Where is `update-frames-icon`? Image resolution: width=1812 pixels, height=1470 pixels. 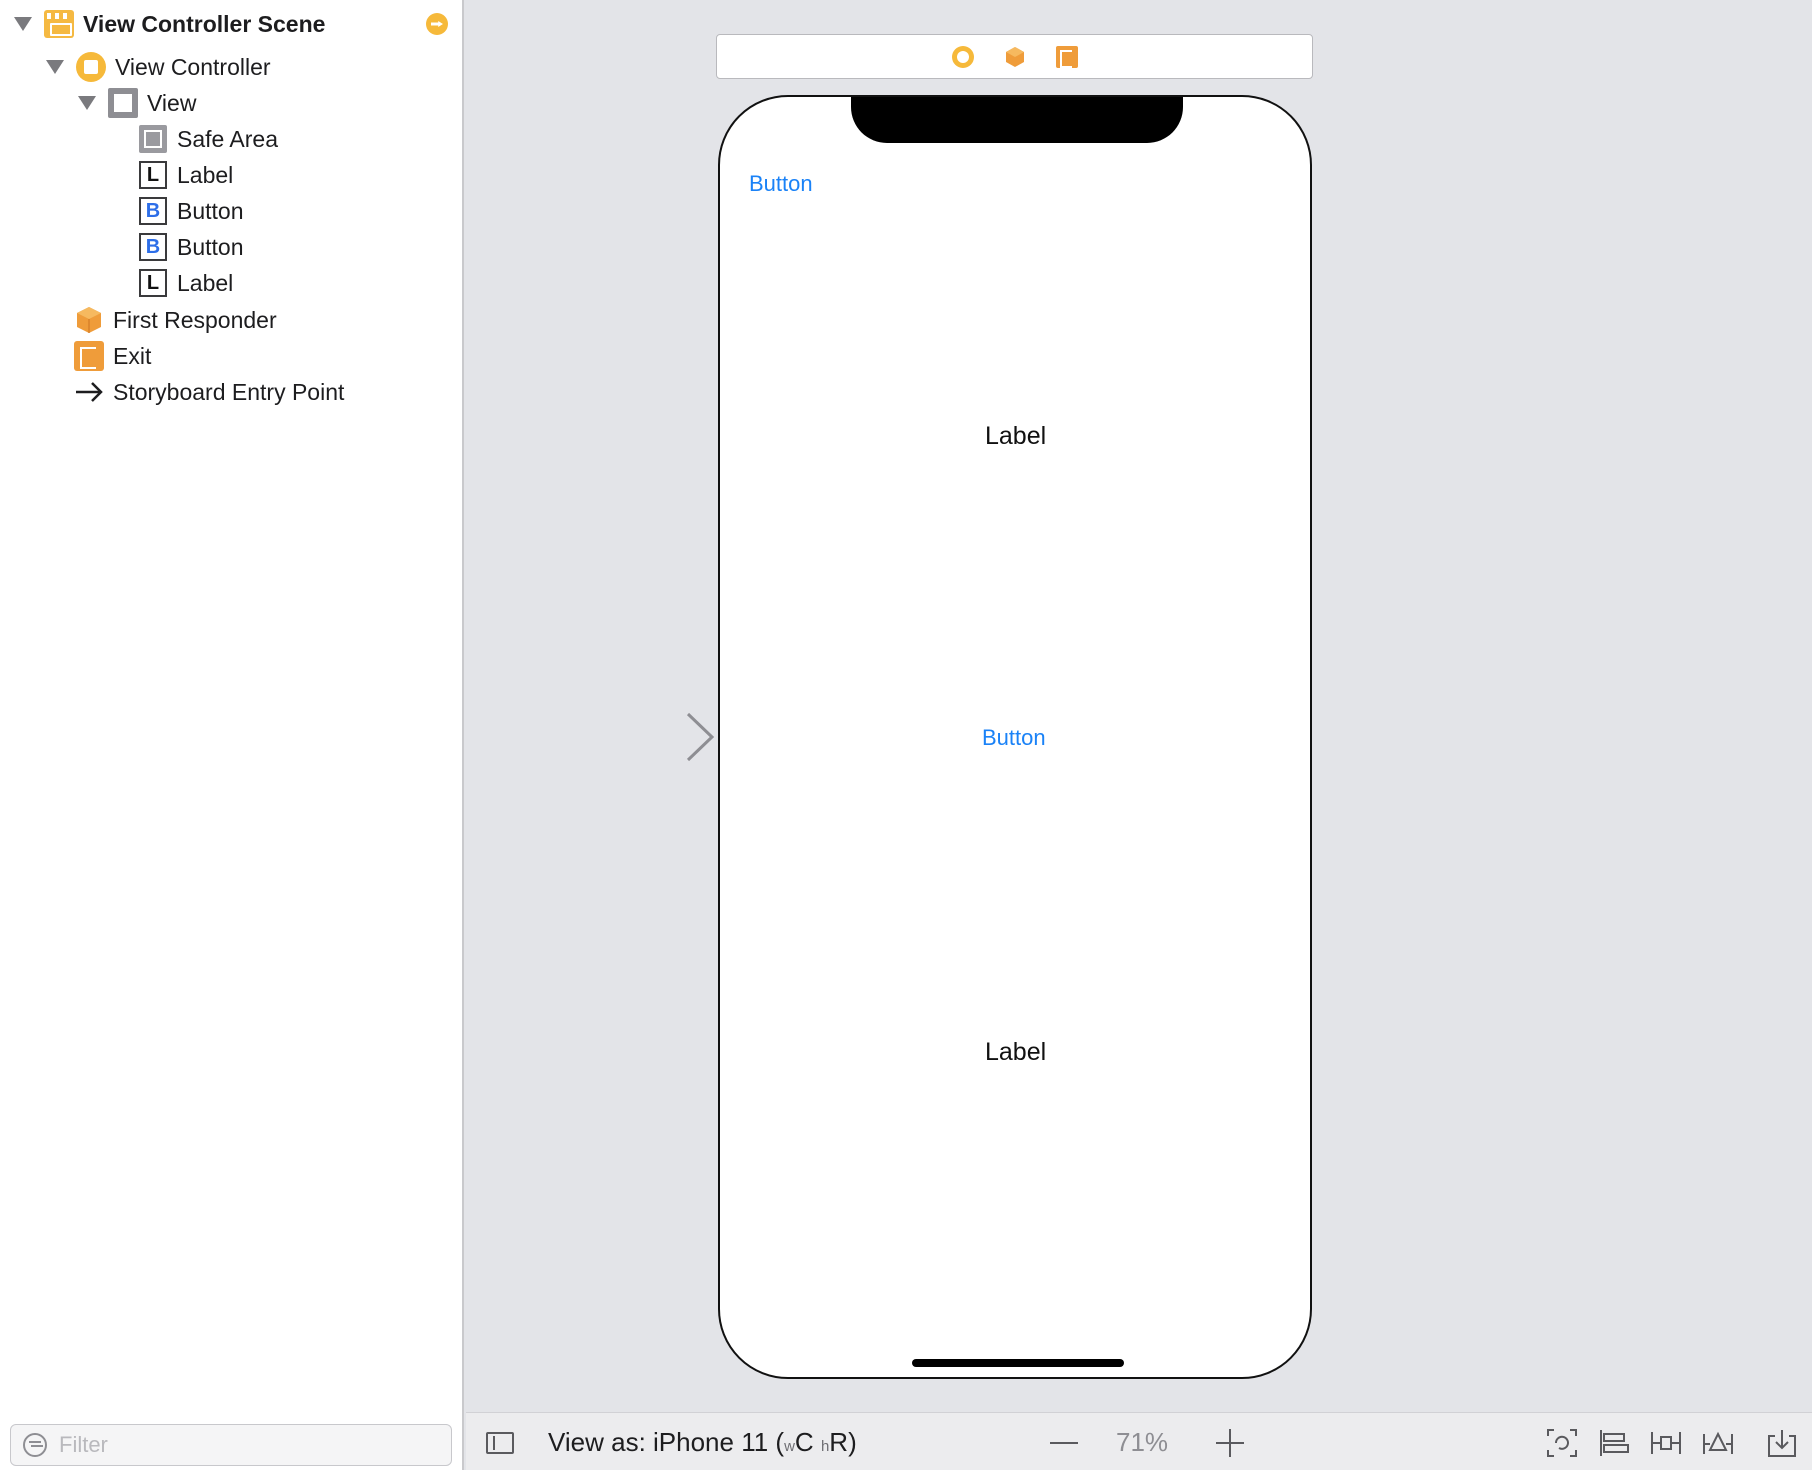
update-frames-icon is located at coordinates (1562, 1443).